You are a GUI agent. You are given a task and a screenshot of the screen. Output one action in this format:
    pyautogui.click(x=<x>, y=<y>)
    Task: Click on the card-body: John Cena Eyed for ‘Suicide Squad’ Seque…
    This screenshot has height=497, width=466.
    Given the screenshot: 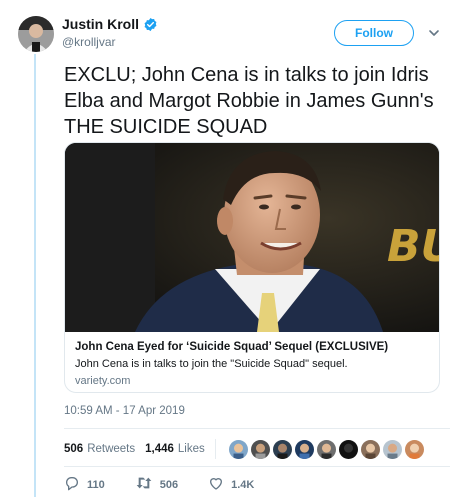 What is the action you would take?
    pyautogui.click(x=252, y=360)
    